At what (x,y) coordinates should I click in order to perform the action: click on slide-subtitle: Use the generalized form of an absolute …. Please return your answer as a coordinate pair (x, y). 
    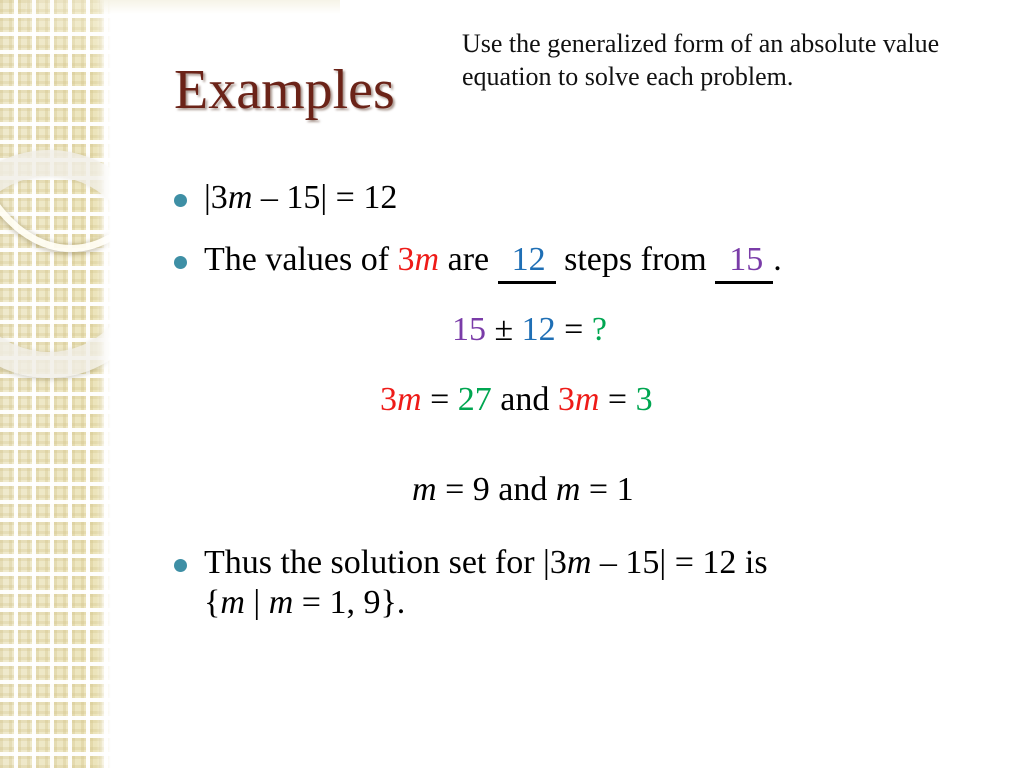
    Looking at the image, I should click on (701, 60).